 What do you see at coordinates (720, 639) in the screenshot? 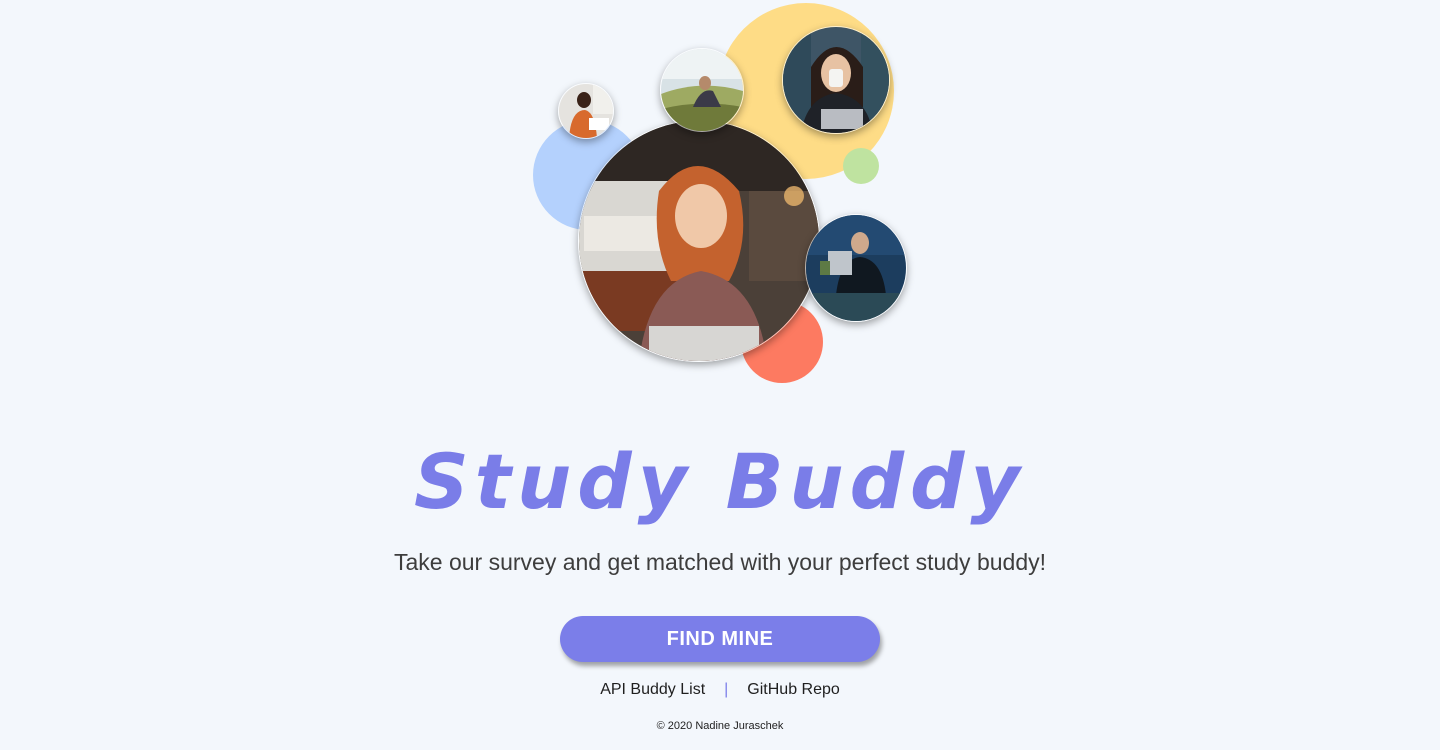
I see `find-mine-button: FIND MINE` at bounding box center [720, 639].